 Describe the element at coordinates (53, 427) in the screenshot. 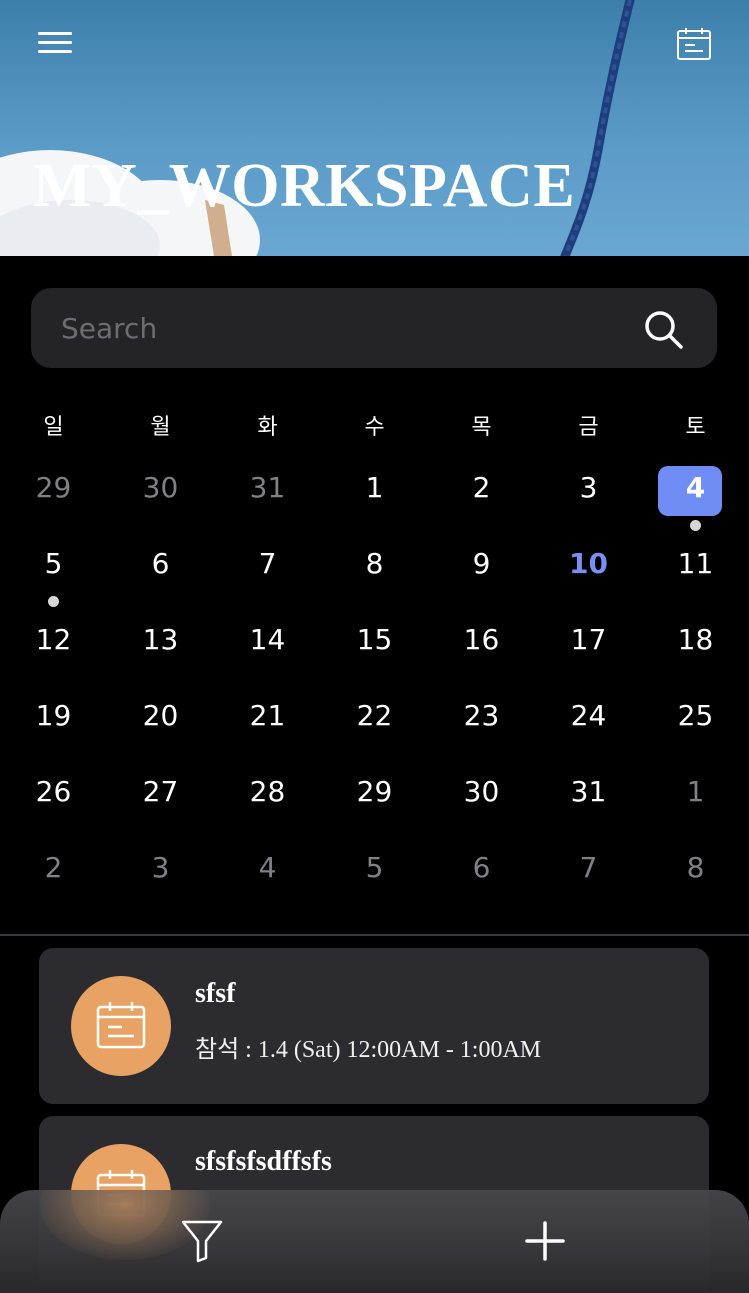

I see `weekday-label: 일` at that location.